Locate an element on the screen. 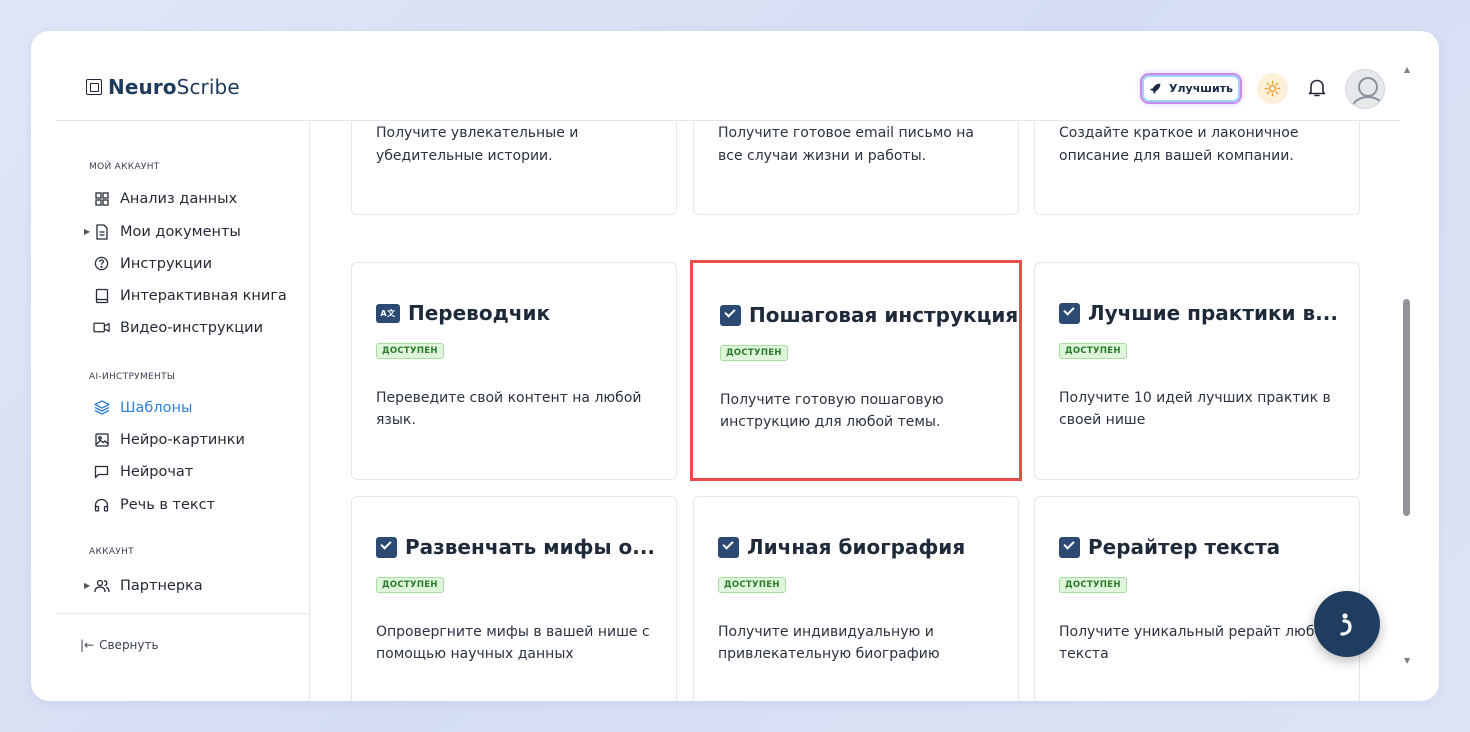  logo-icon is located at coordinates (94, 87).